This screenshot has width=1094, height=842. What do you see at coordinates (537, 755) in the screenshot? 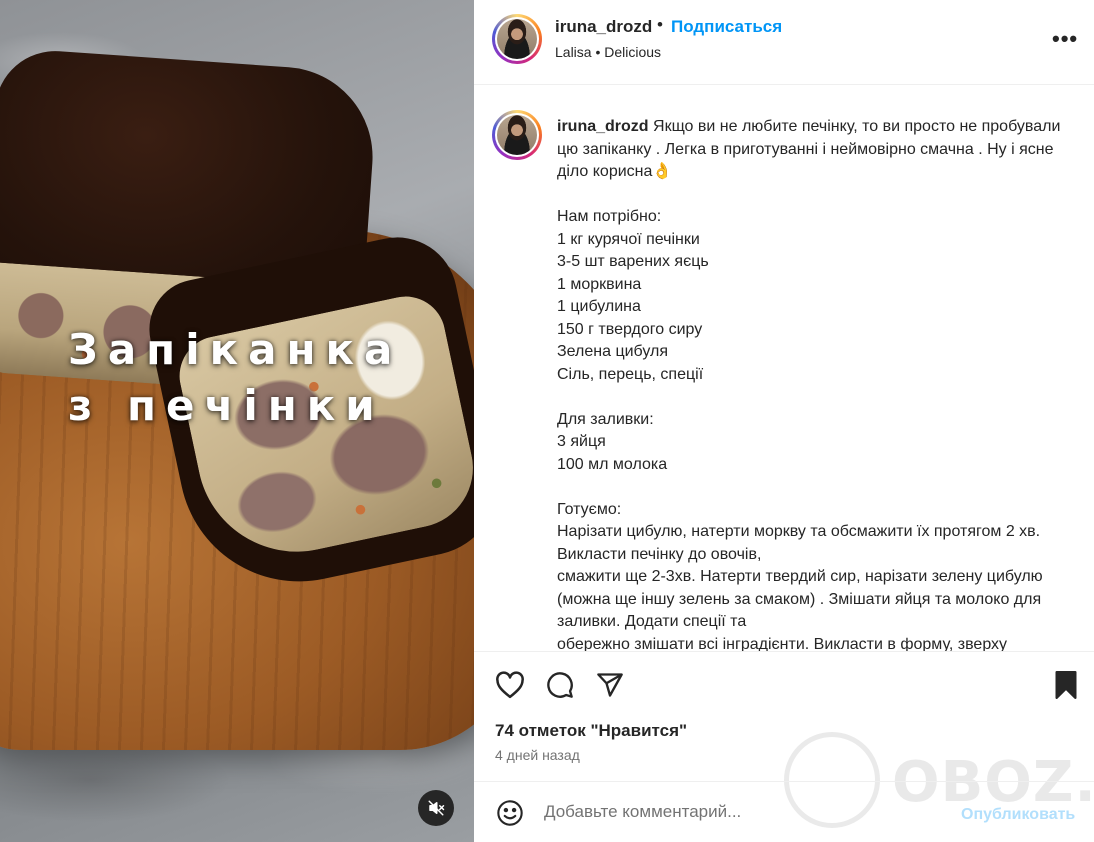
I see `post-timestamp: 4 дней назад` at bounding box center [537, 755].